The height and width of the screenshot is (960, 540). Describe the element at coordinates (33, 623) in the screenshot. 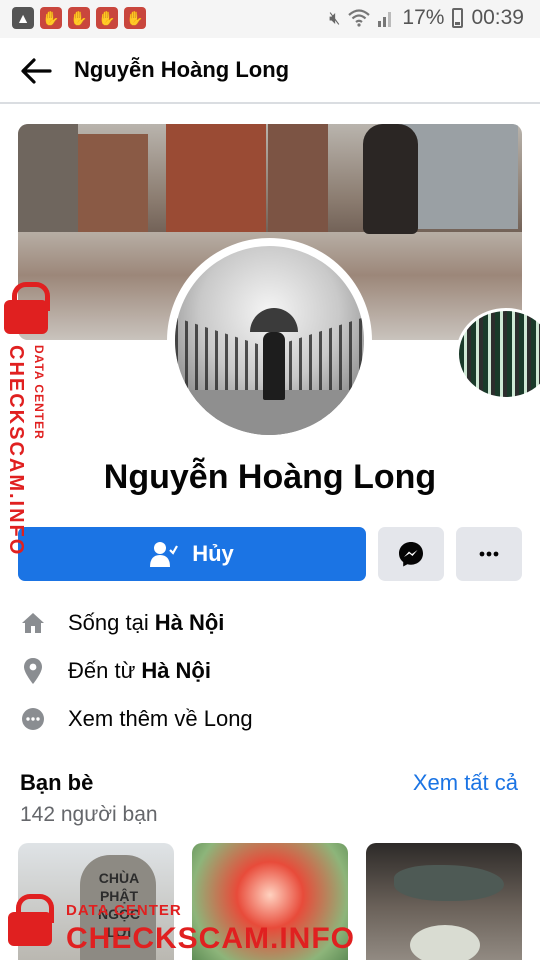

I see `home-icon` at that location.